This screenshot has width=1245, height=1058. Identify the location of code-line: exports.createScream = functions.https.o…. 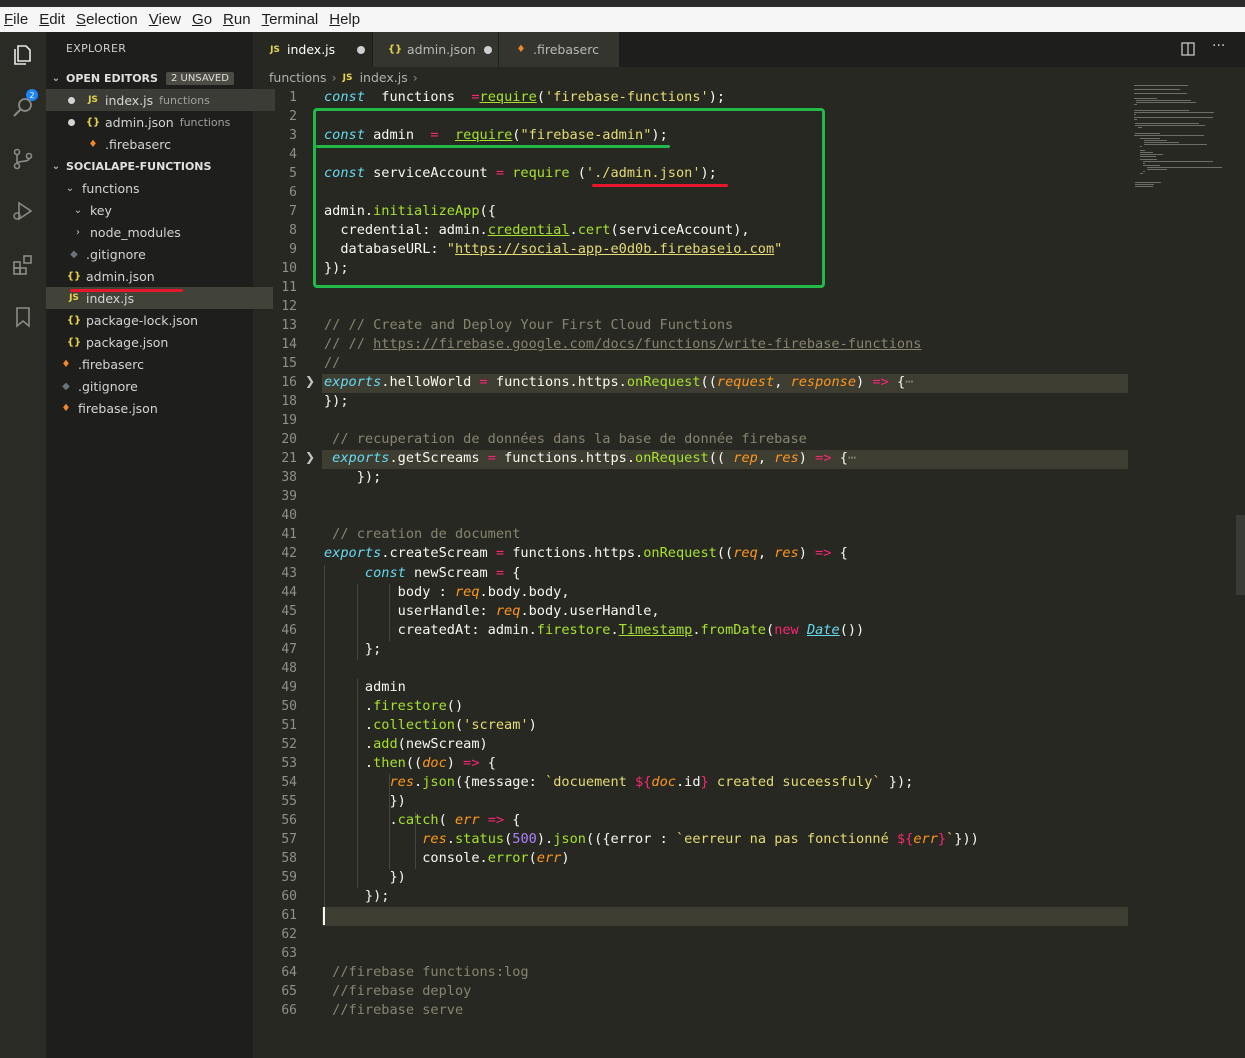
(586, 553).